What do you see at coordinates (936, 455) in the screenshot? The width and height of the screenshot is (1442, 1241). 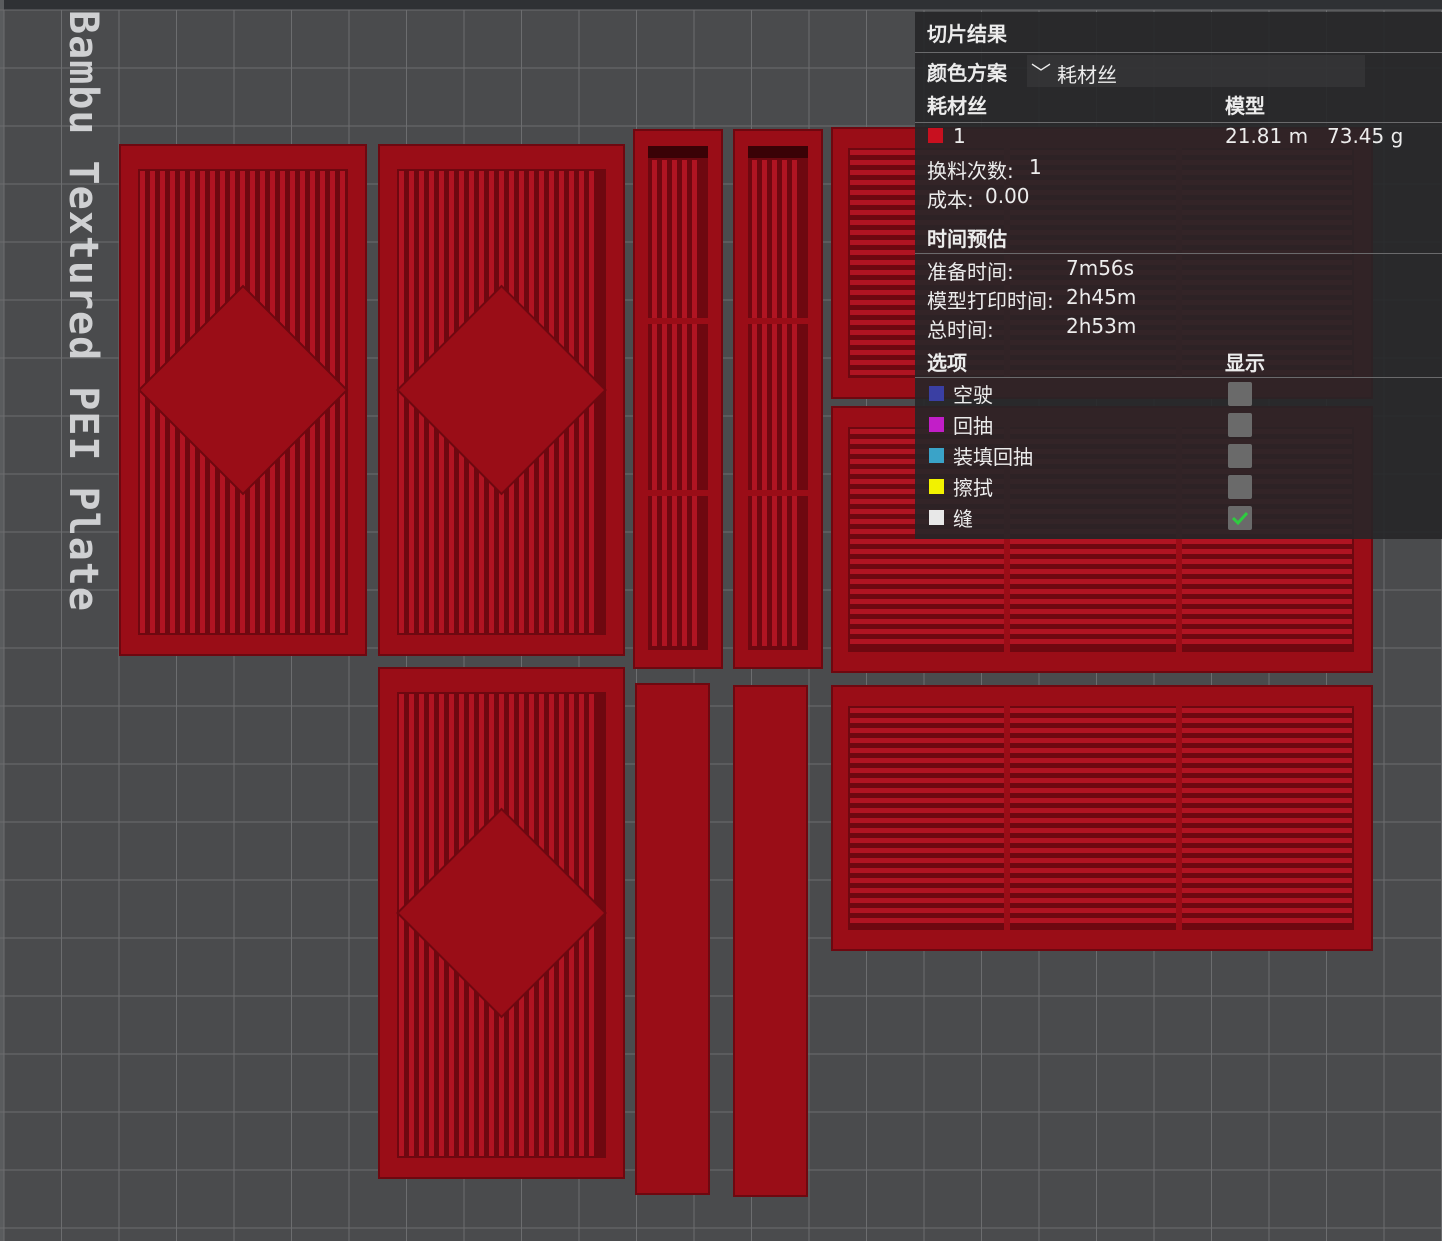 I see `deretract-color-swatch` at bounding box center [936, 455].